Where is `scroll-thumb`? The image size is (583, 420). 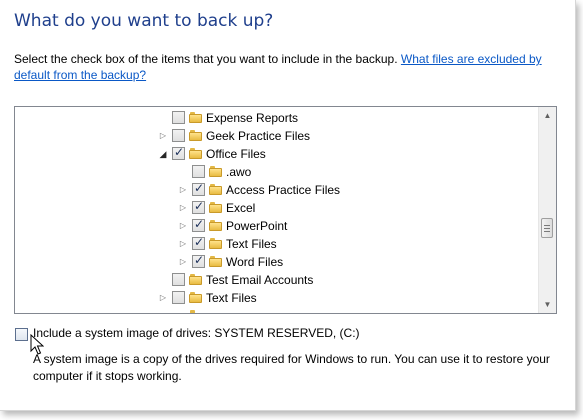
scroll-thumb is located at coordinates (547, 228).